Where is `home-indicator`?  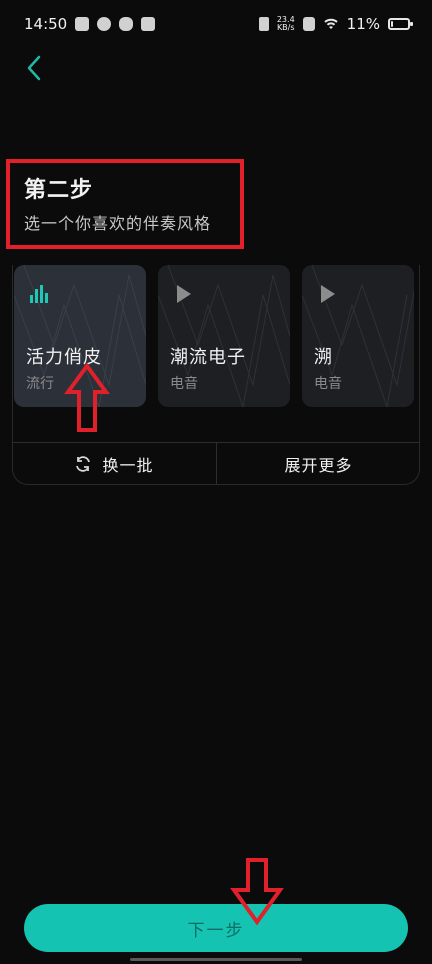 home-indicator is located at coordinates (216, 959).